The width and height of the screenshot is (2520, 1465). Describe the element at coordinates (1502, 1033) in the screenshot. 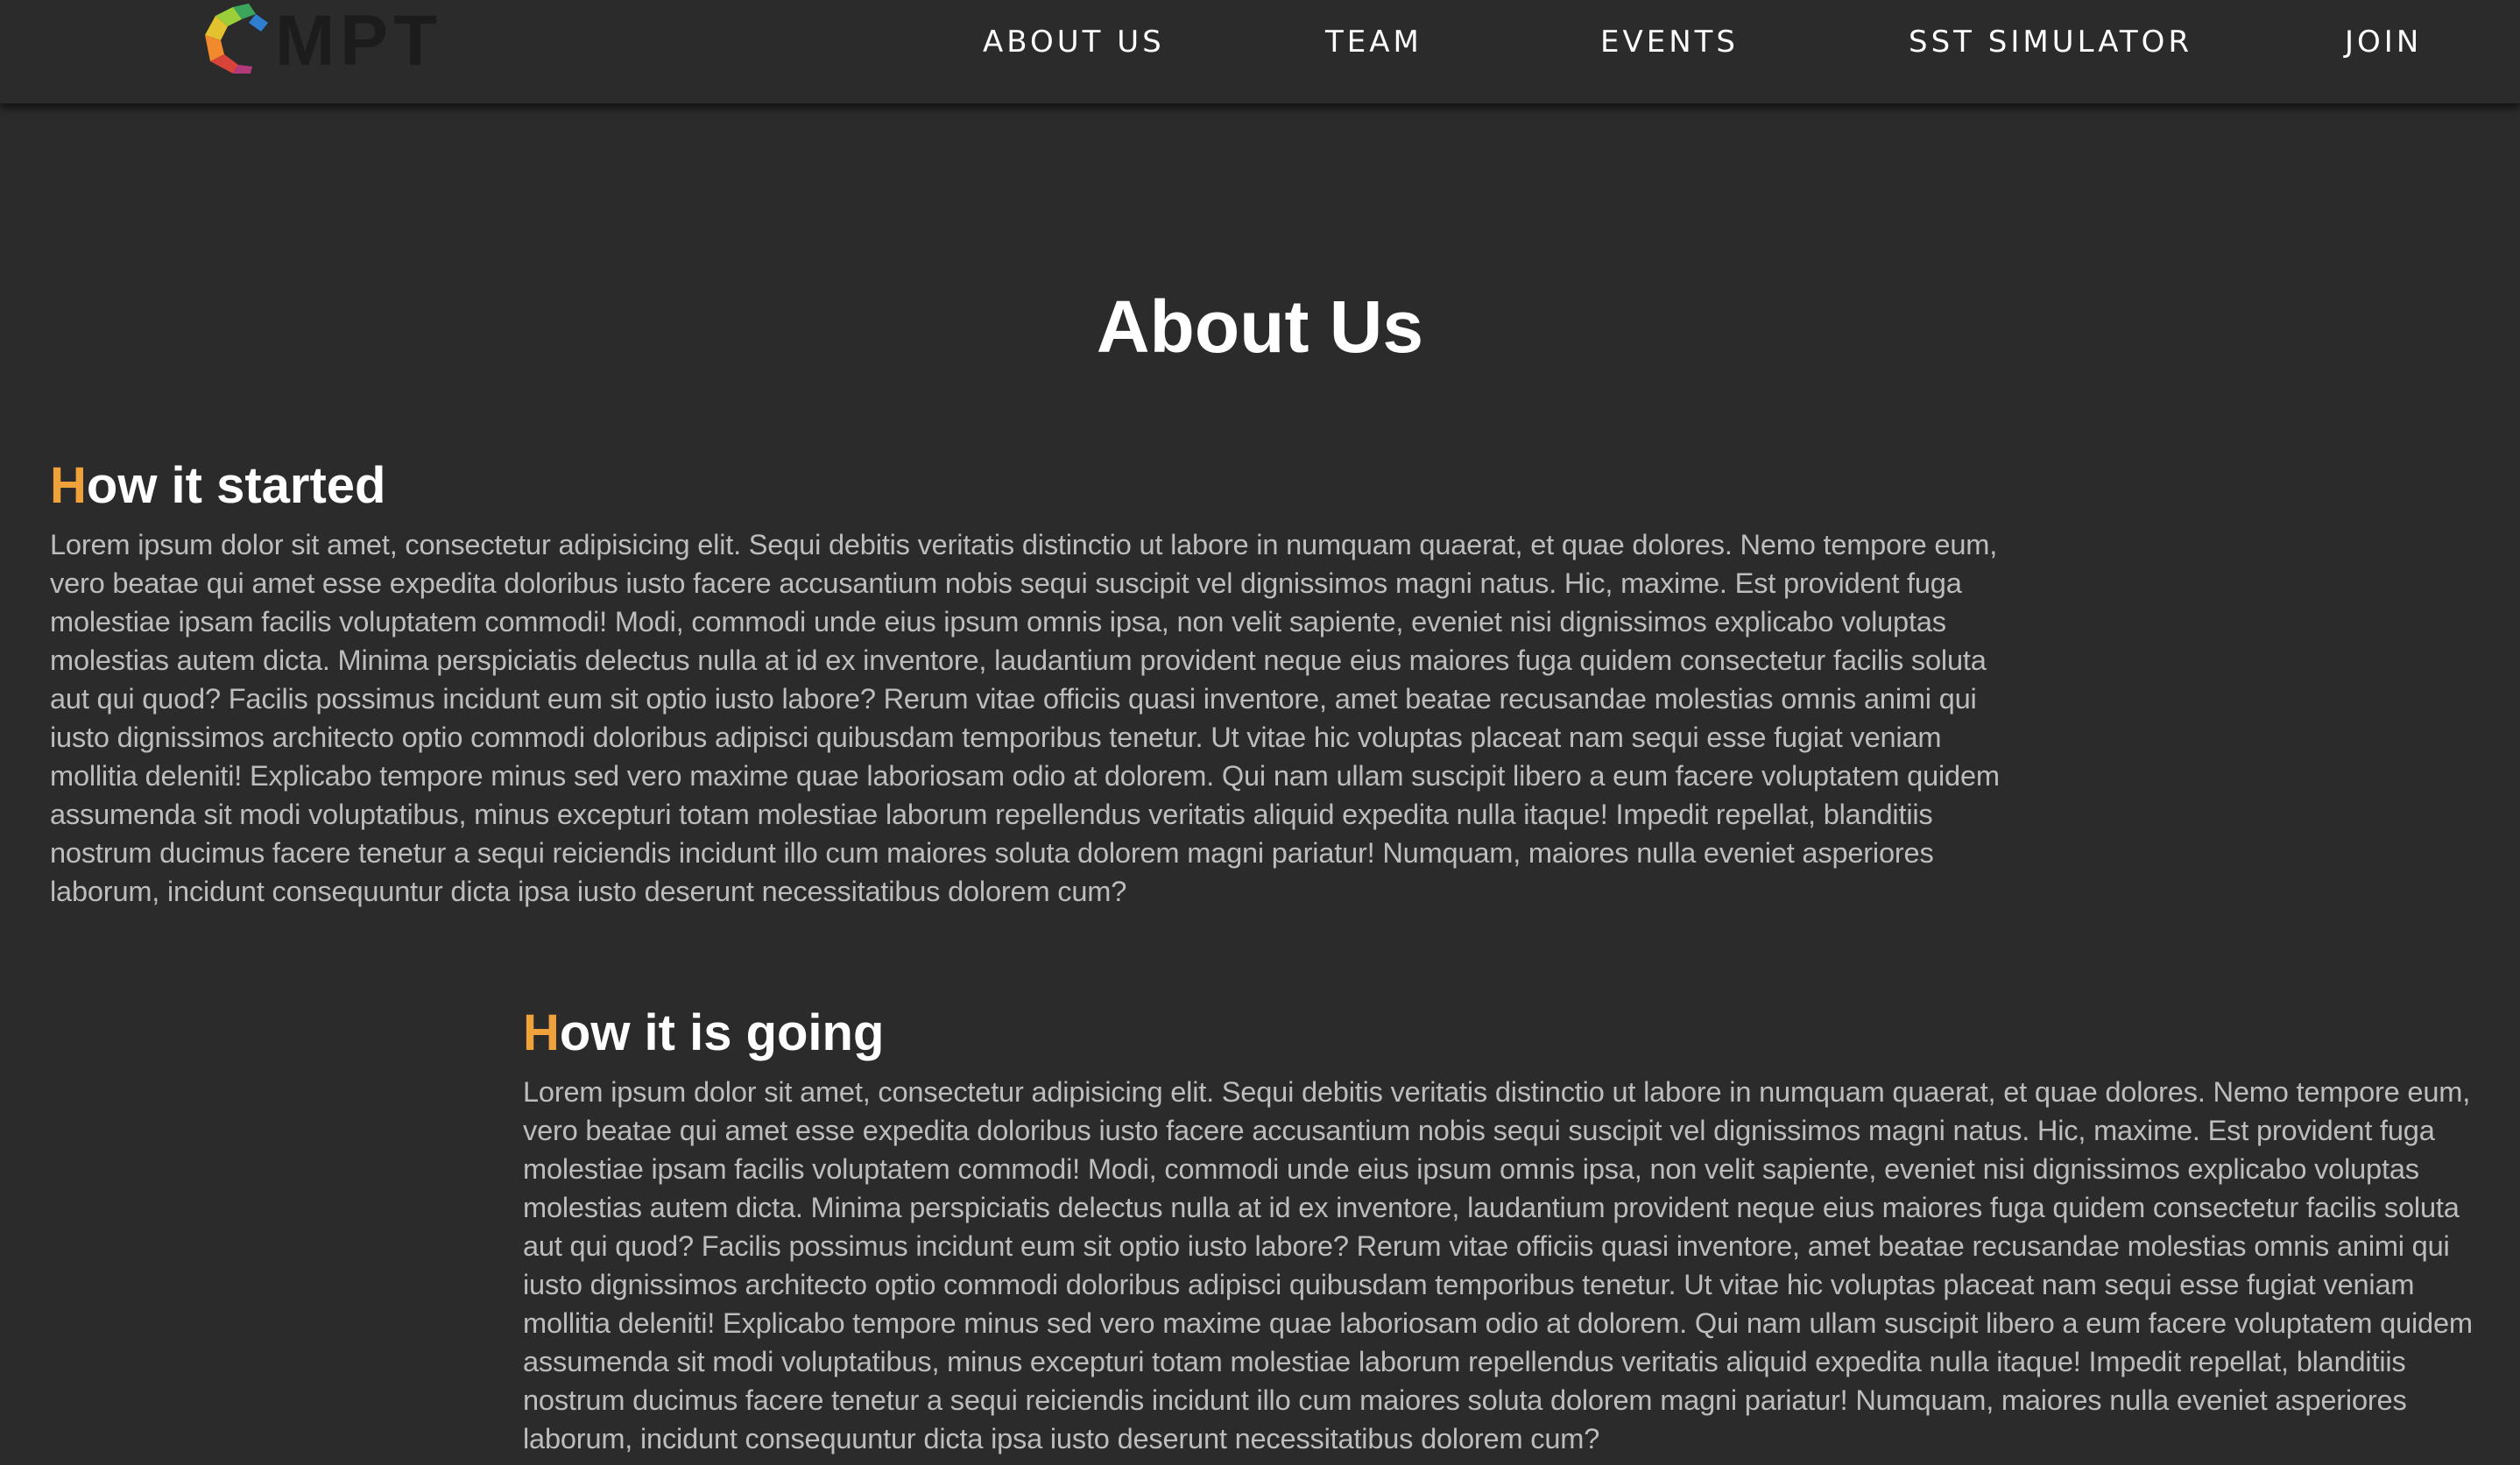

I see `section-heading: How it is going` at that location.